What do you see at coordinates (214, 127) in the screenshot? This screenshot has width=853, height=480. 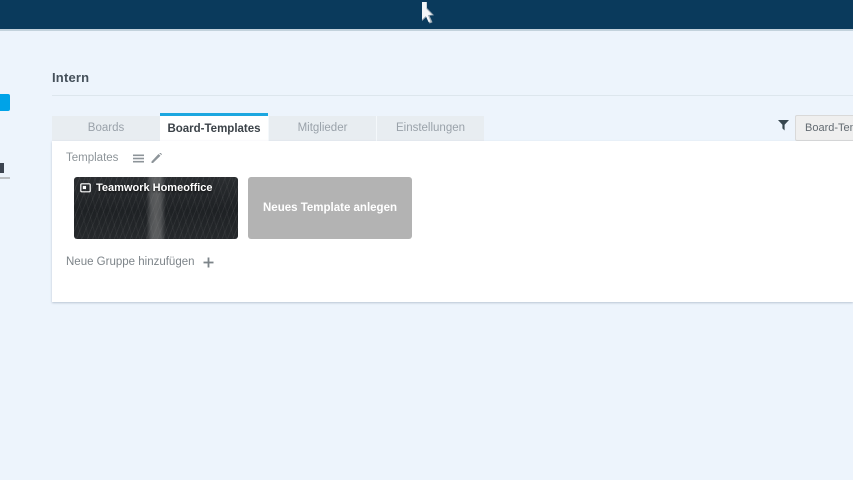 I see `tab-board-templates: Board-Templates` at bounding box center [214, 127].